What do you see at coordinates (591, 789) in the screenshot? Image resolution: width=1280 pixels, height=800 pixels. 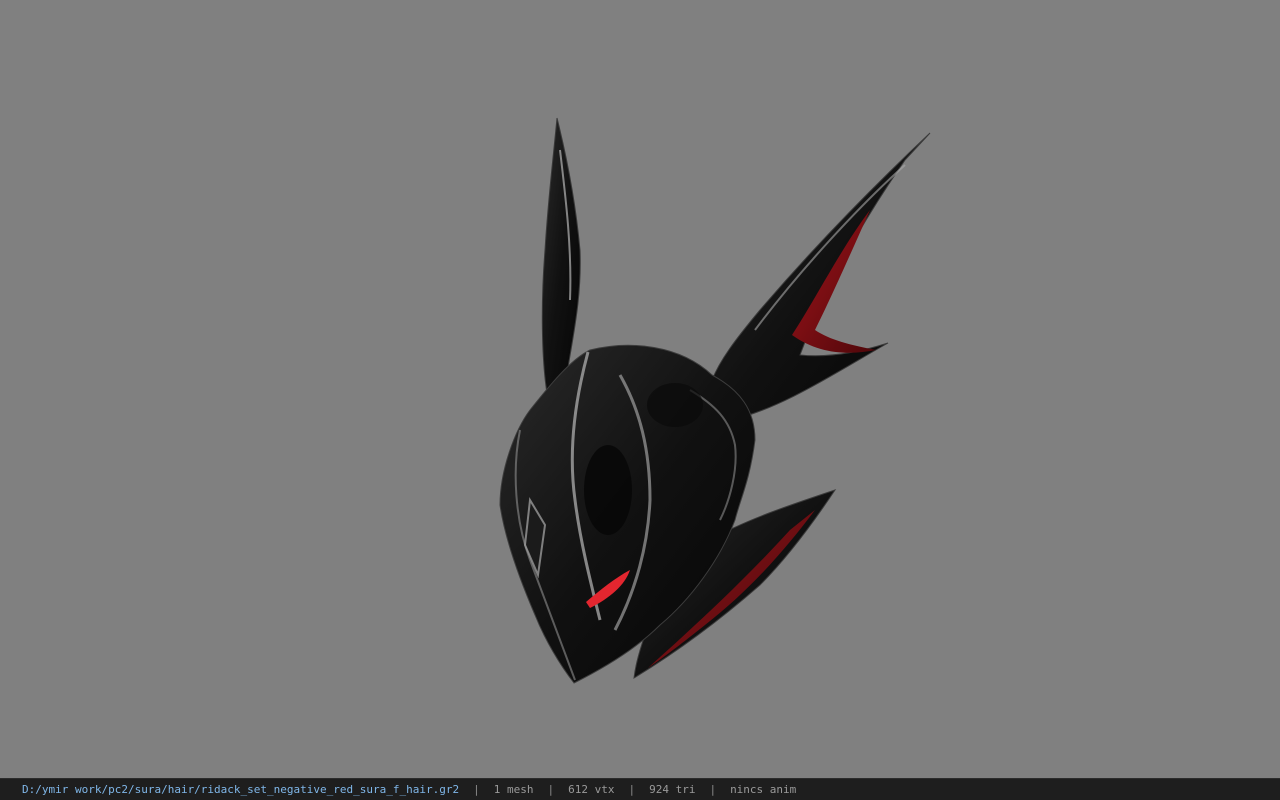 I see `vertex-count: 612 vtx` at bounding box center [591, 789].